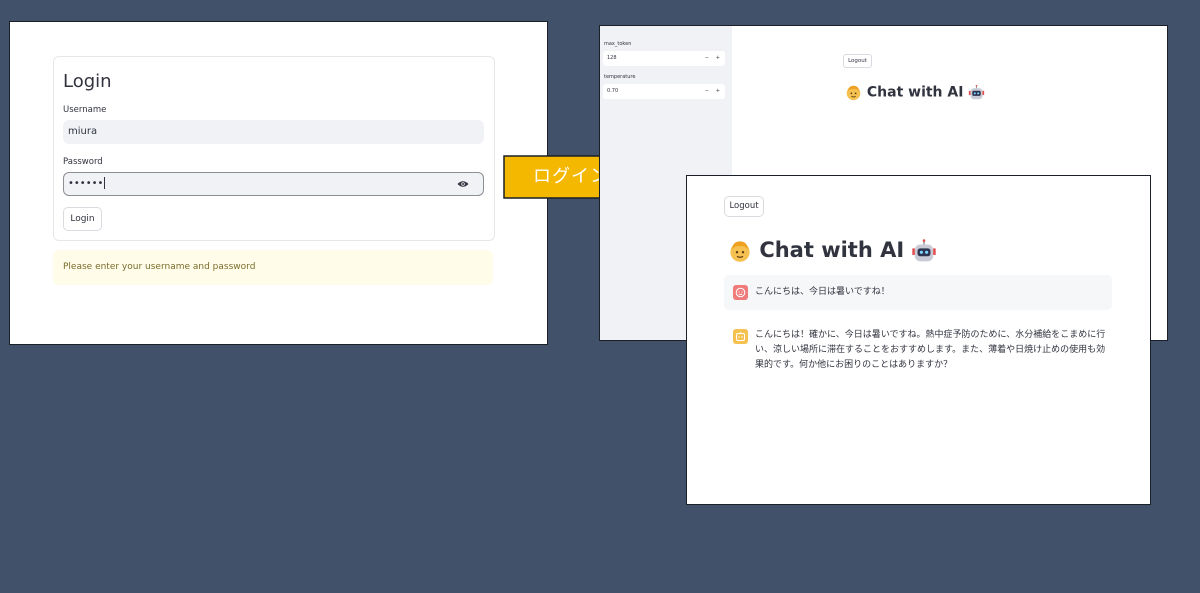  What do you see at coordinates (86, 183) in the screenshot?
I see `password-value: ••••••` at bounding box center [86, 183].